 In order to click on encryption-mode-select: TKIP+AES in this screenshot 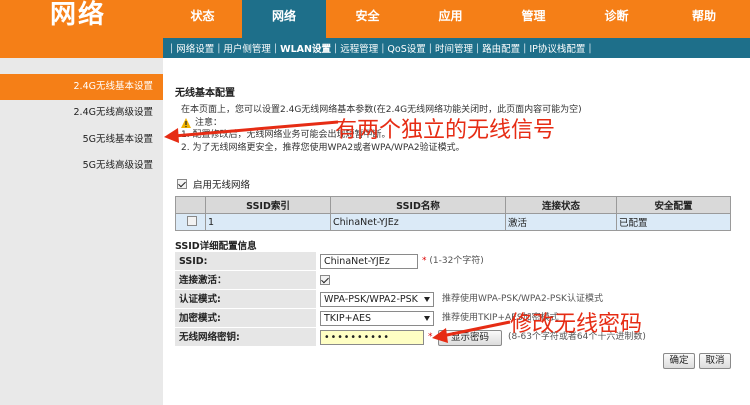, I will do `click(377, 318)`.